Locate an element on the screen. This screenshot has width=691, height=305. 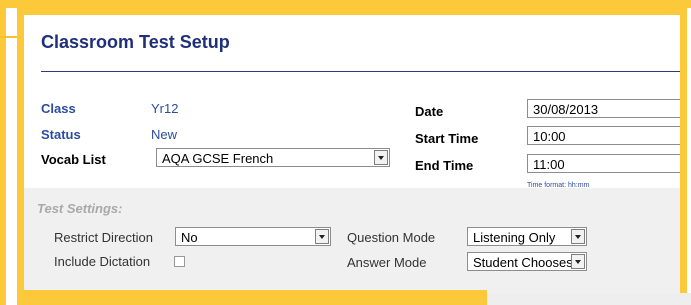
vocab-list-label: Vocab List is located at coordinates (73, 159).